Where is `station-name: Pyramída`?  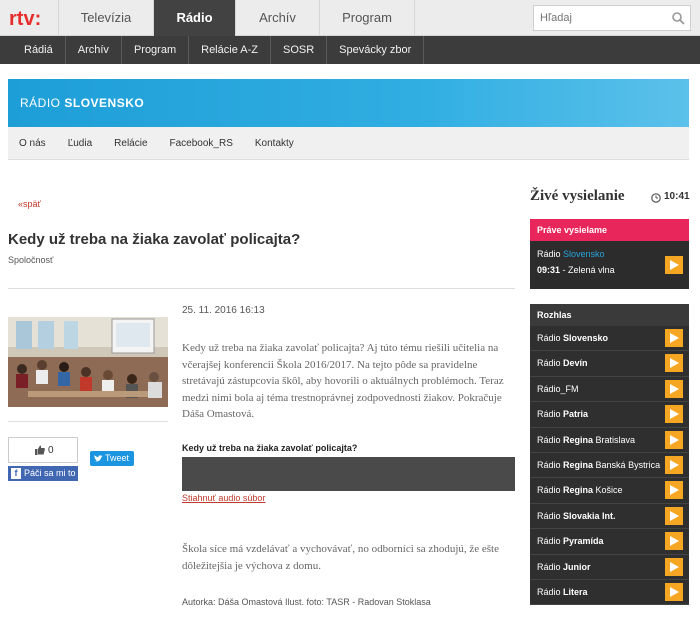 station-name: Pyramída is located at coordinates (583, 541).